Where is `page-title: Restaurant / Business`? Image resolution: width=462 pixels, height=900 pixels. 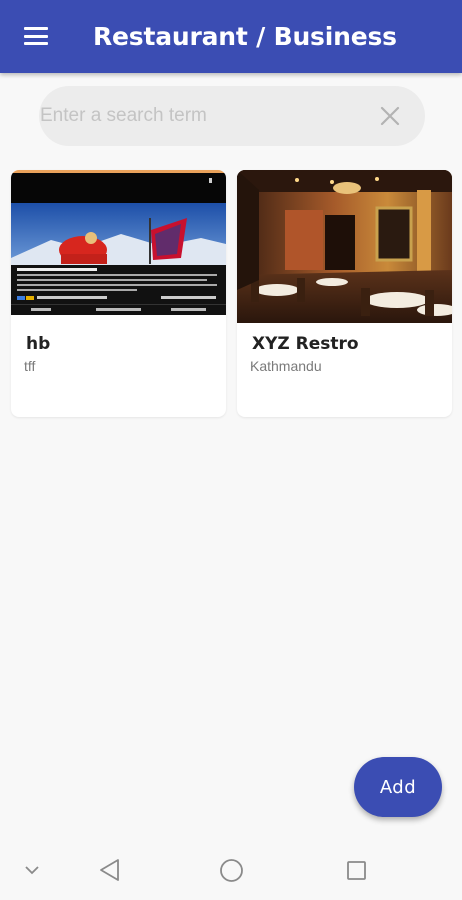
page-title: Restaurant / Business is located at coordinates (245, 36).